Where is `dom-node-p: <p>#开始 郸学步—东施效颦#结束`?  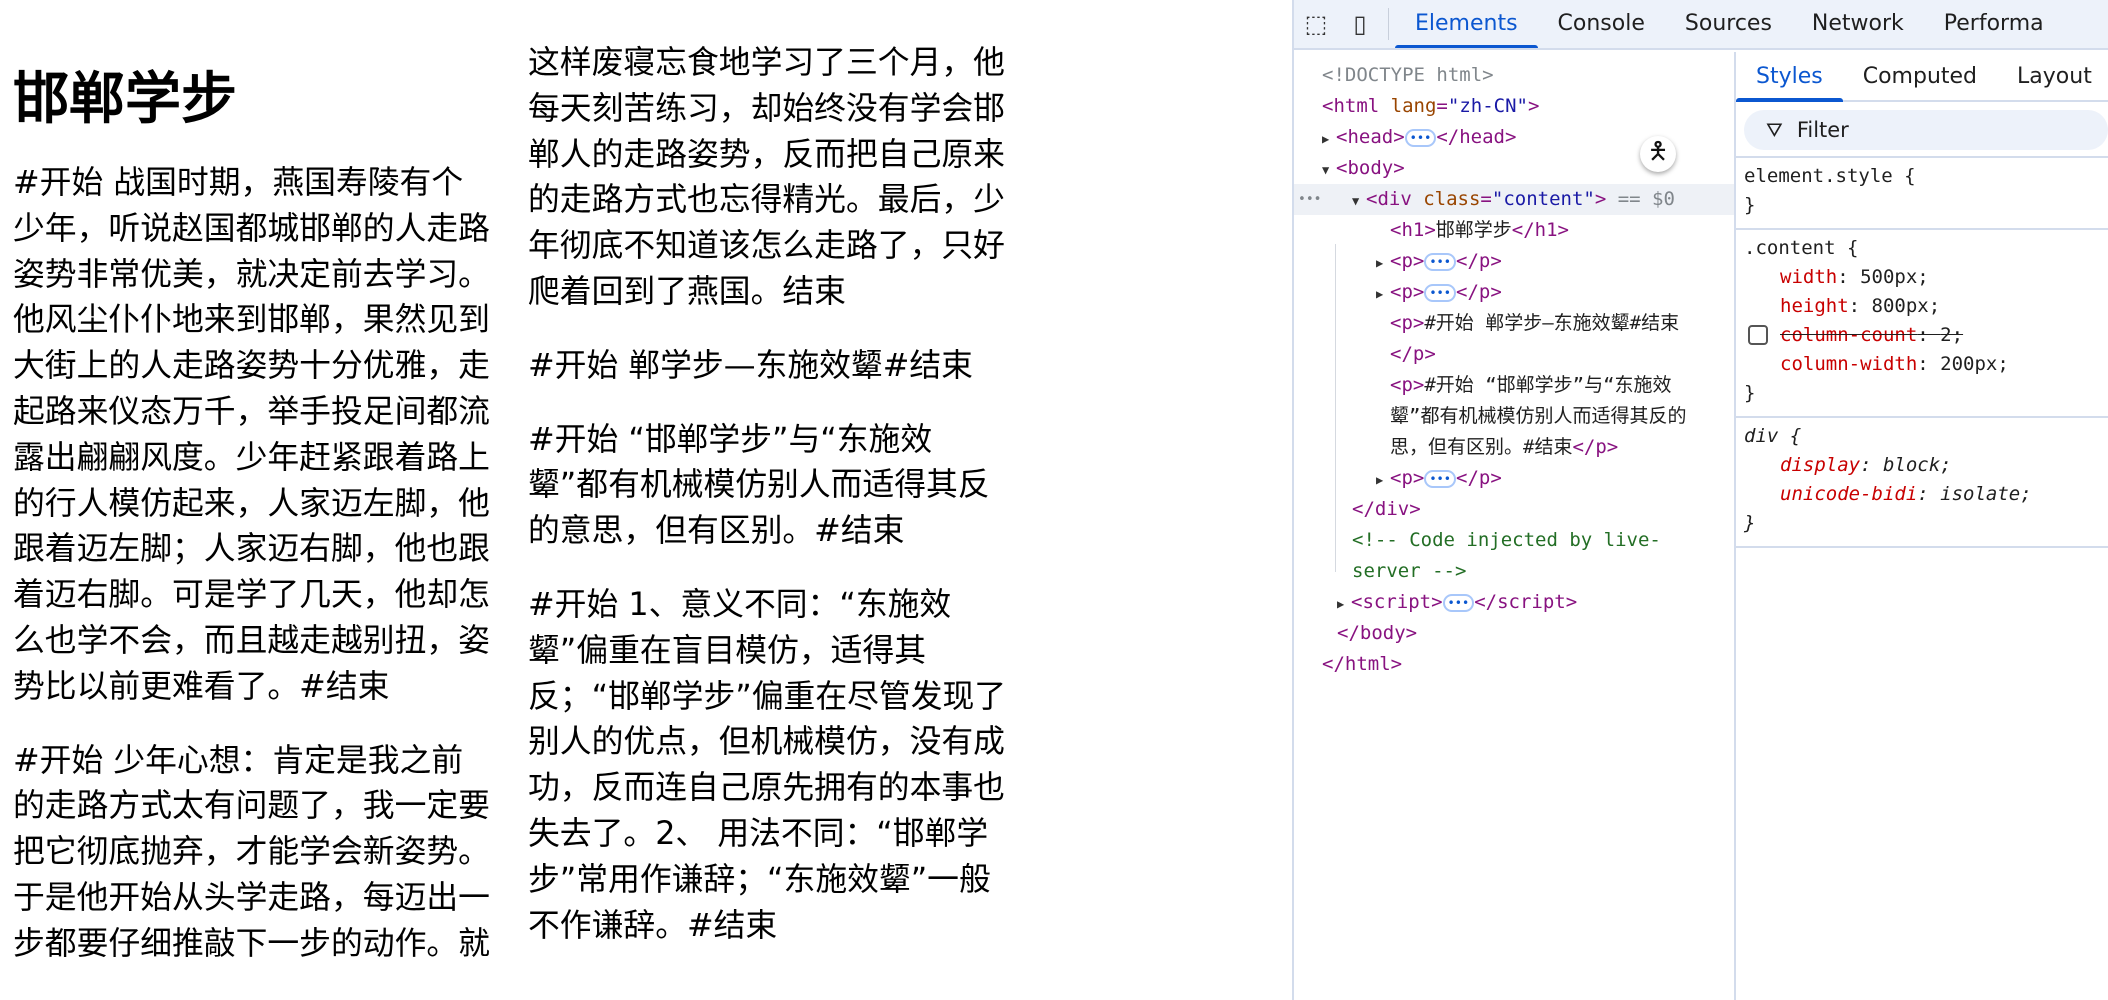 dom-node-p: <p>#开始 郸学步—东施效颦#结束 is located at coordinates (1514, 323).